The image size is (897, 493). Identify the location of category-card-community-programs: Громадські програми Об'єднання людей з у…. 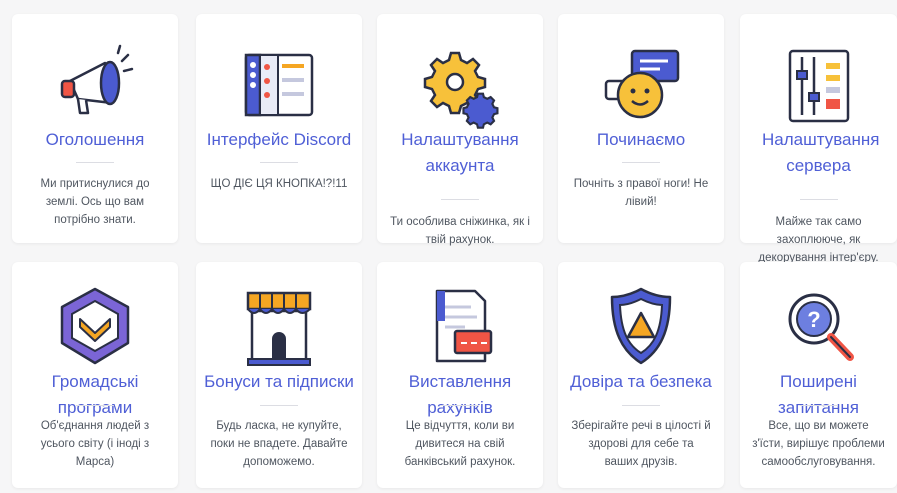
(95, 375).